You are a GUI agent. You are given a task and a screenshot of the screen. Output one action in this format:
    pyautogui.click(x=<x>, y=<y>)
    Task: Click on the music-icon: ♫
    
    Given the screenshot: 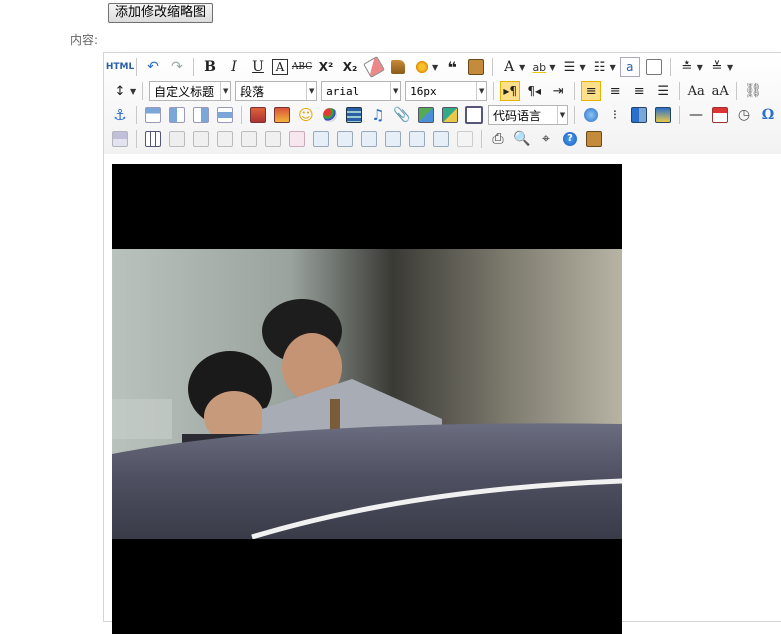 What is the action you would take?
    pyautogui.click(x=378, y=115)
    